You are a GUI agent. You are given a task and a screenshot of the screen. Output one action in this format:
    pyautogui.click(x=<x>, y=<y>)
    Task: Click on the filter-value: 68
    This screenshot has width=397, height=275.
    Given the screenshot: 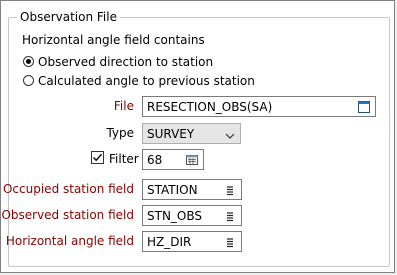 What is the action you would take?
    pyautogui.click(x=155, y=160)
    